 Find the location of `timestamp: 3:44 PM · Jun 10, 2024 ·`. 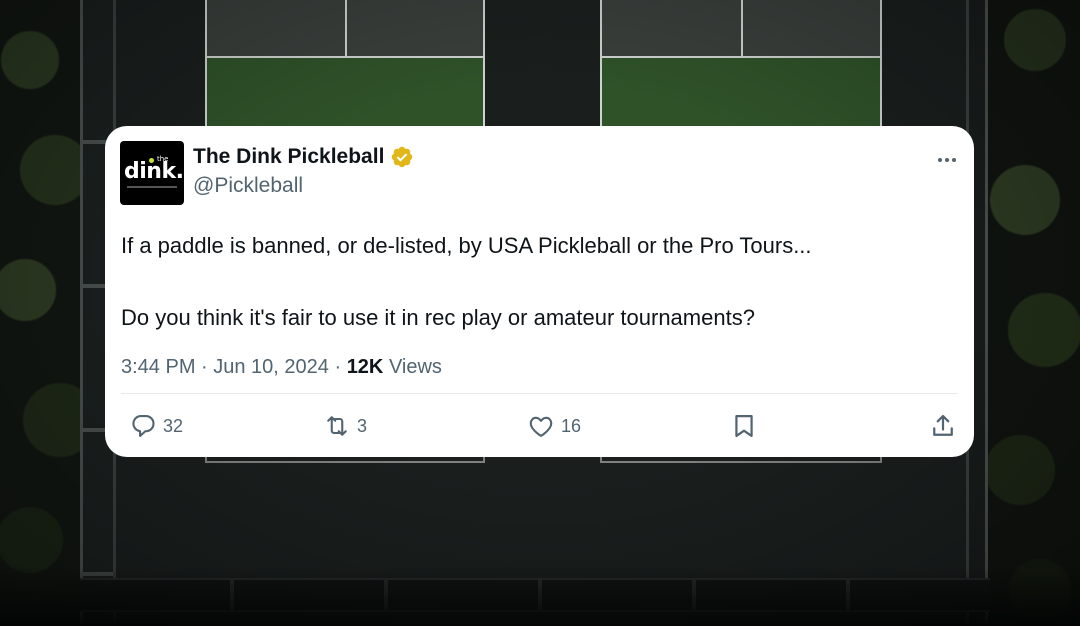

timestamp: 3:44 PM · Jun 10, 2024 · is located at coordinates (234, 367).